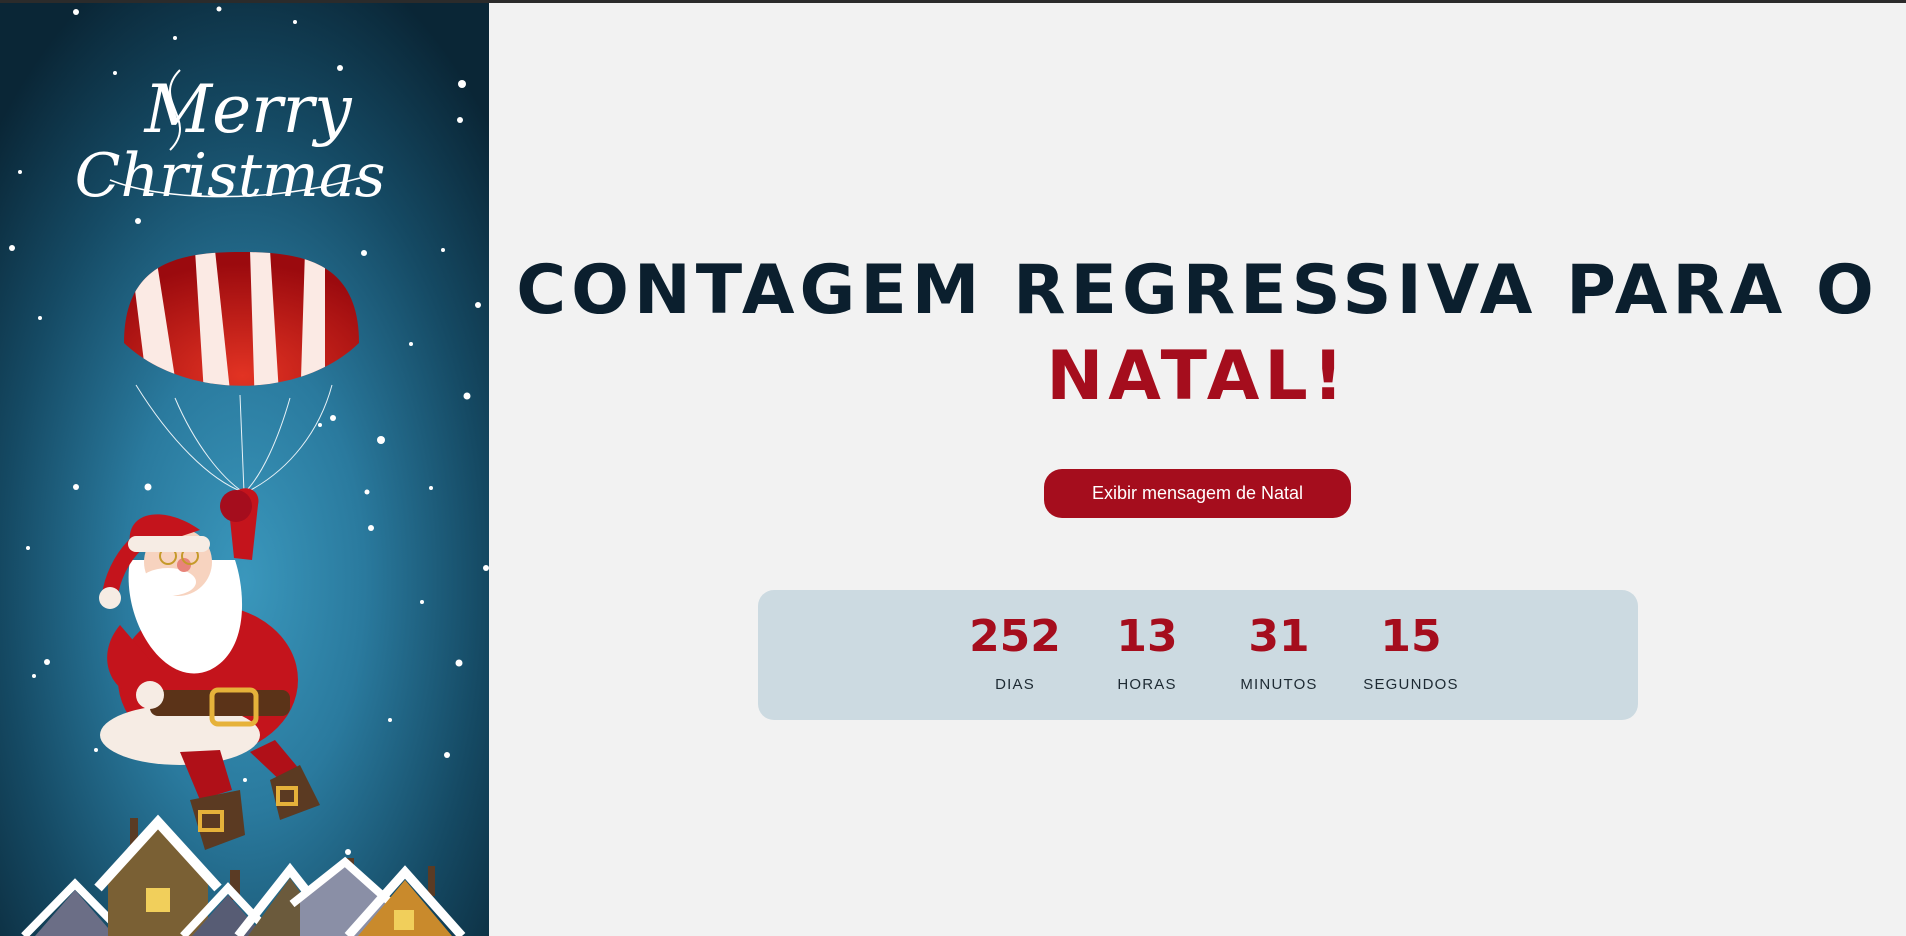 The image size is (1906, 936). I want to click on santa-figure, so click(209, 669).